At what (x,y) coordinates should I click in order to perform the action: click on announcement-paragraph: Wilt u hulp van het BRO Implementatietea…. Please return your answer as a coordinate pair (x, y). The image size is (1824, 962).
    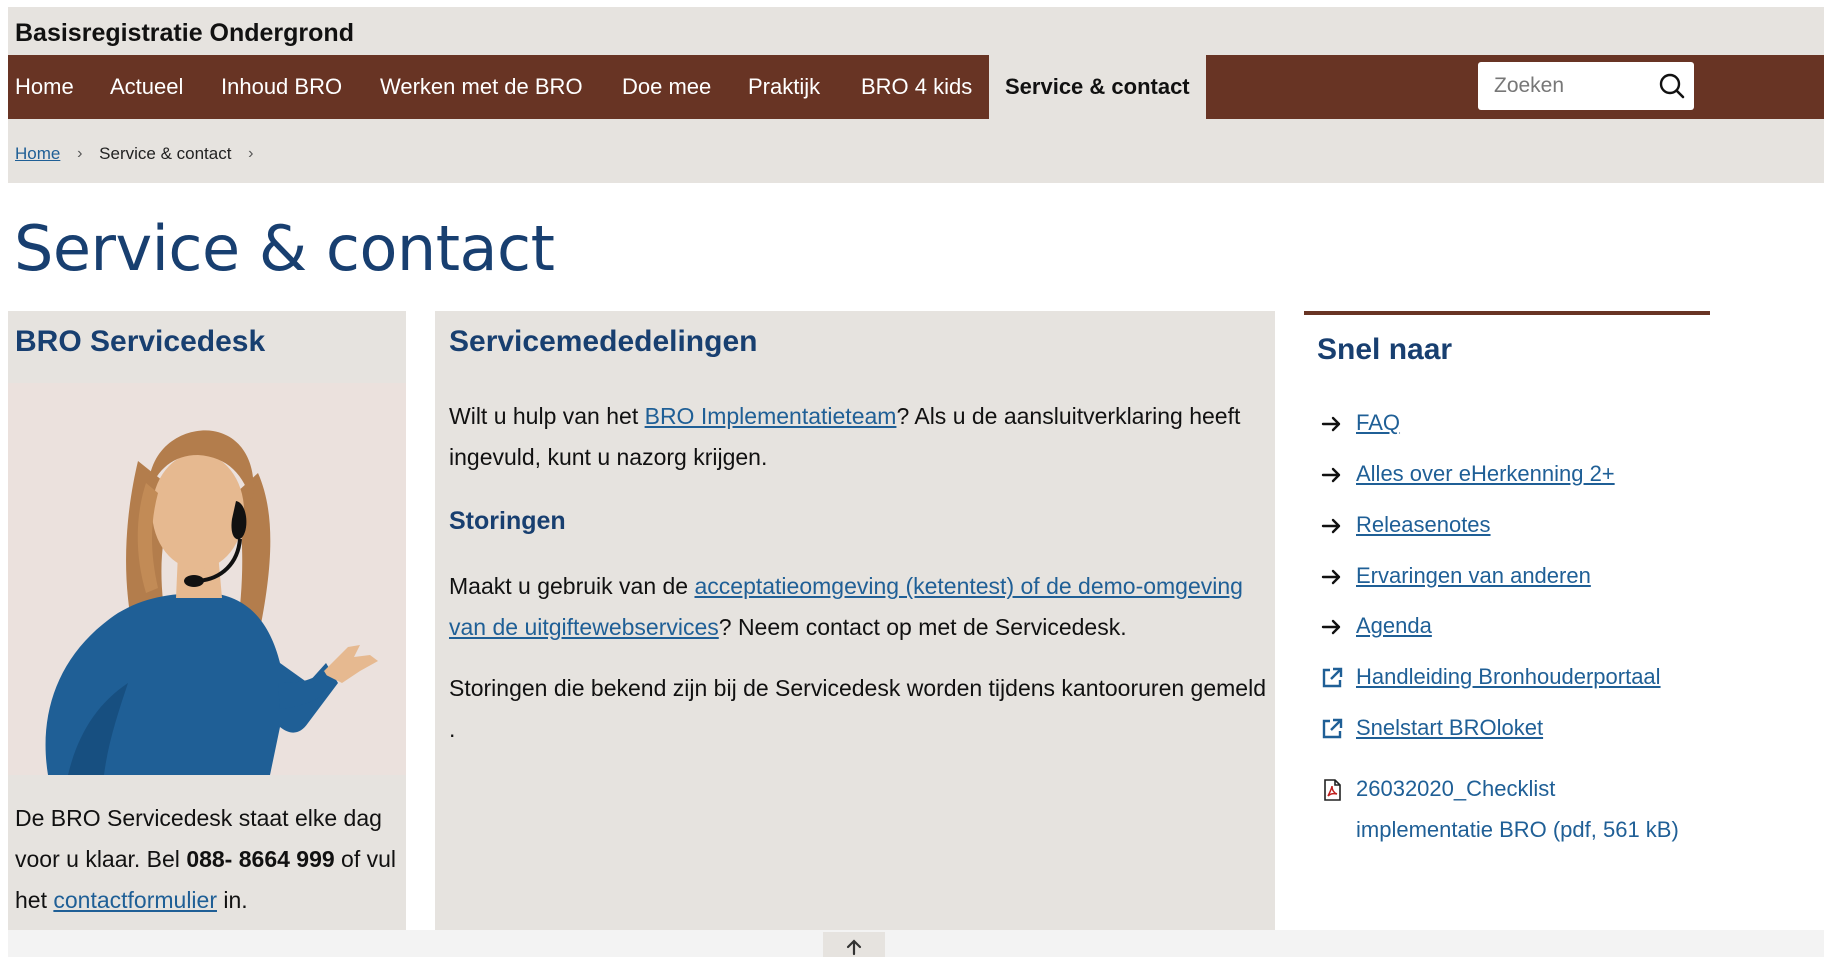
    Looking at the image, I should click on (859, 437).